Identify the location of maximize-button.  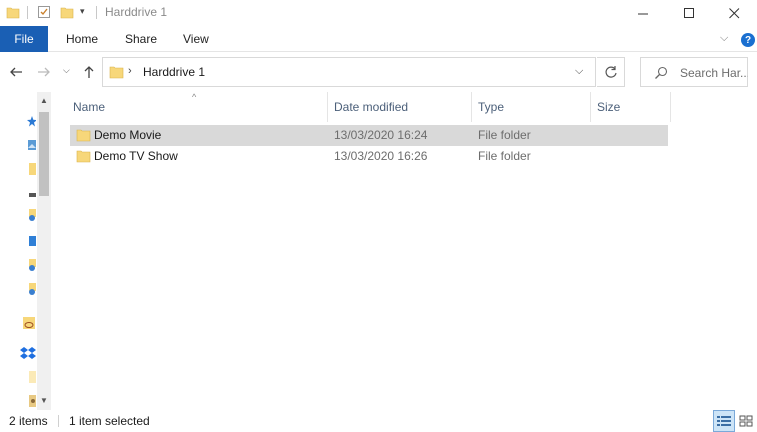
(689, 13).